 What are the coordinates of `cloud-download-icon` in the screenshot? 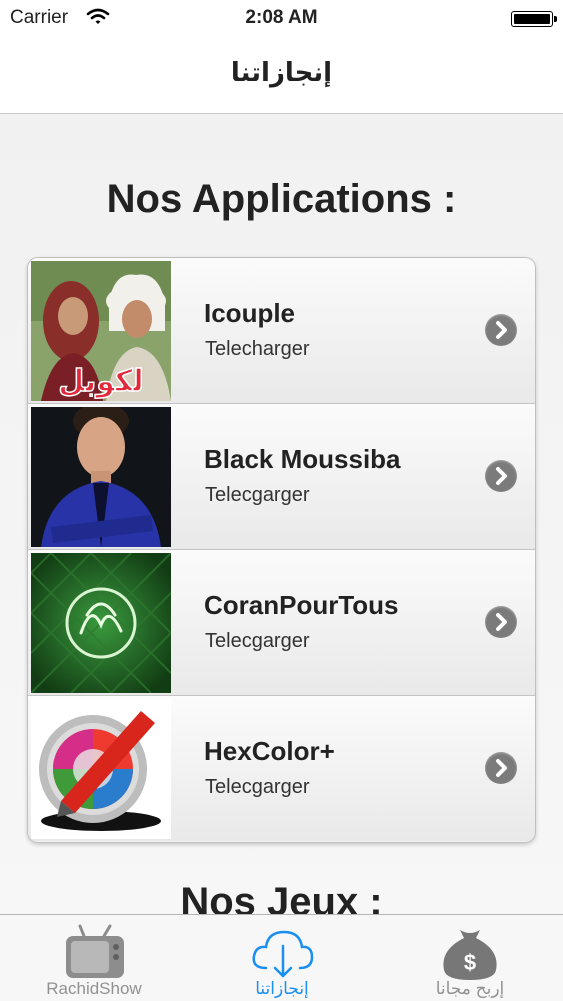 It's located at (282, 950).